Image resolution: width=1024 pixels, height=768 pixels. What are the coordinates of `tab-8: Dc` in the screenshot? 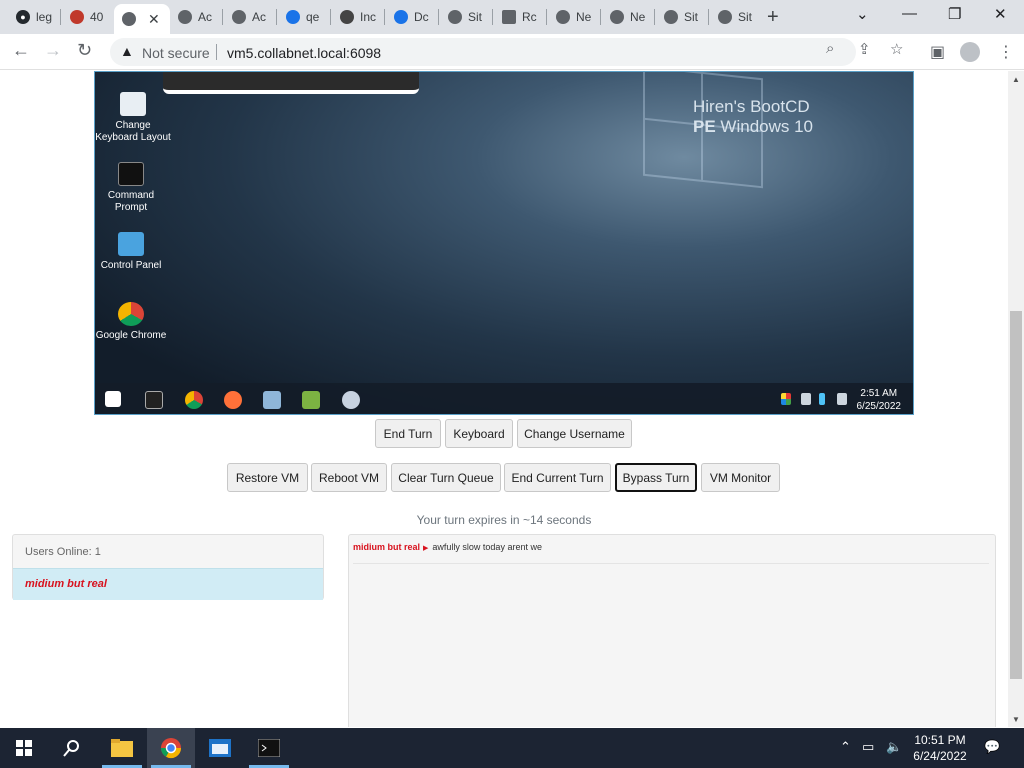 It's located at (408, 17).